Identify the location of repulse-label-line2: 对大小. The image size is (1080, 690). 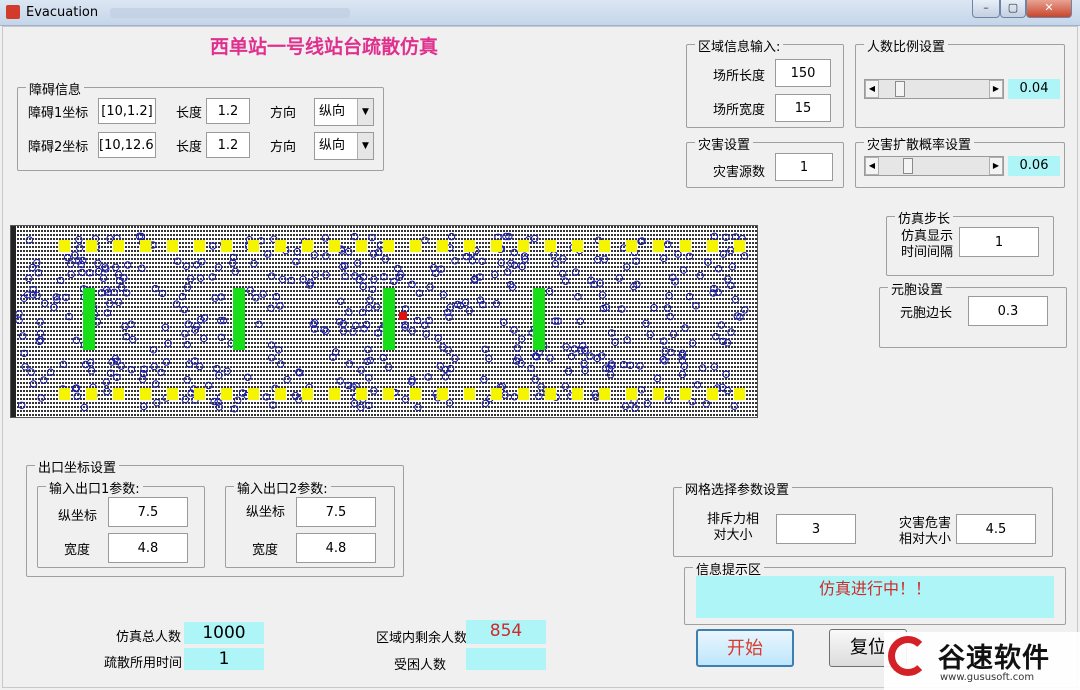
(733, 535).